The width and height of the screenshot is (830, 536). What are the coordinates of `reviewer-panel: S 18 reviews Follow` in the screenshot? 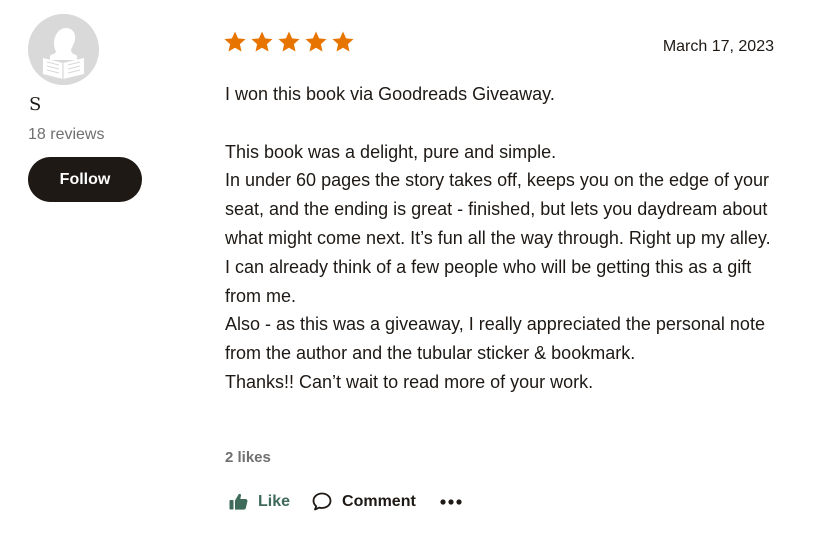 It's located at (103, 108).